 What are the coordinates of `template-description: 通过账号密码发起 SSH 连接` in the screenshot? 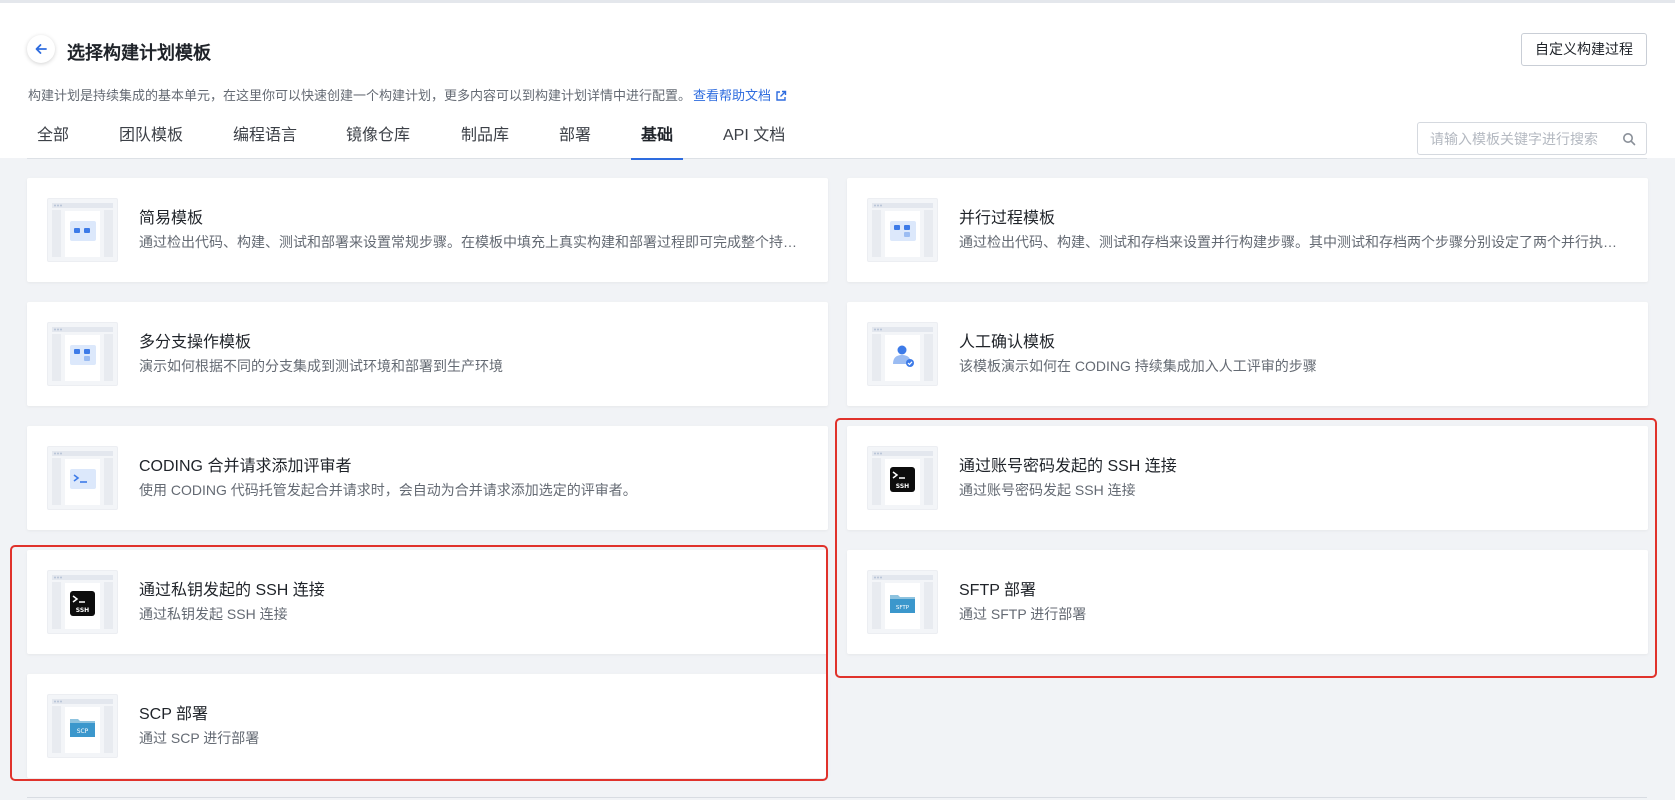 It's located at (1047, 490).